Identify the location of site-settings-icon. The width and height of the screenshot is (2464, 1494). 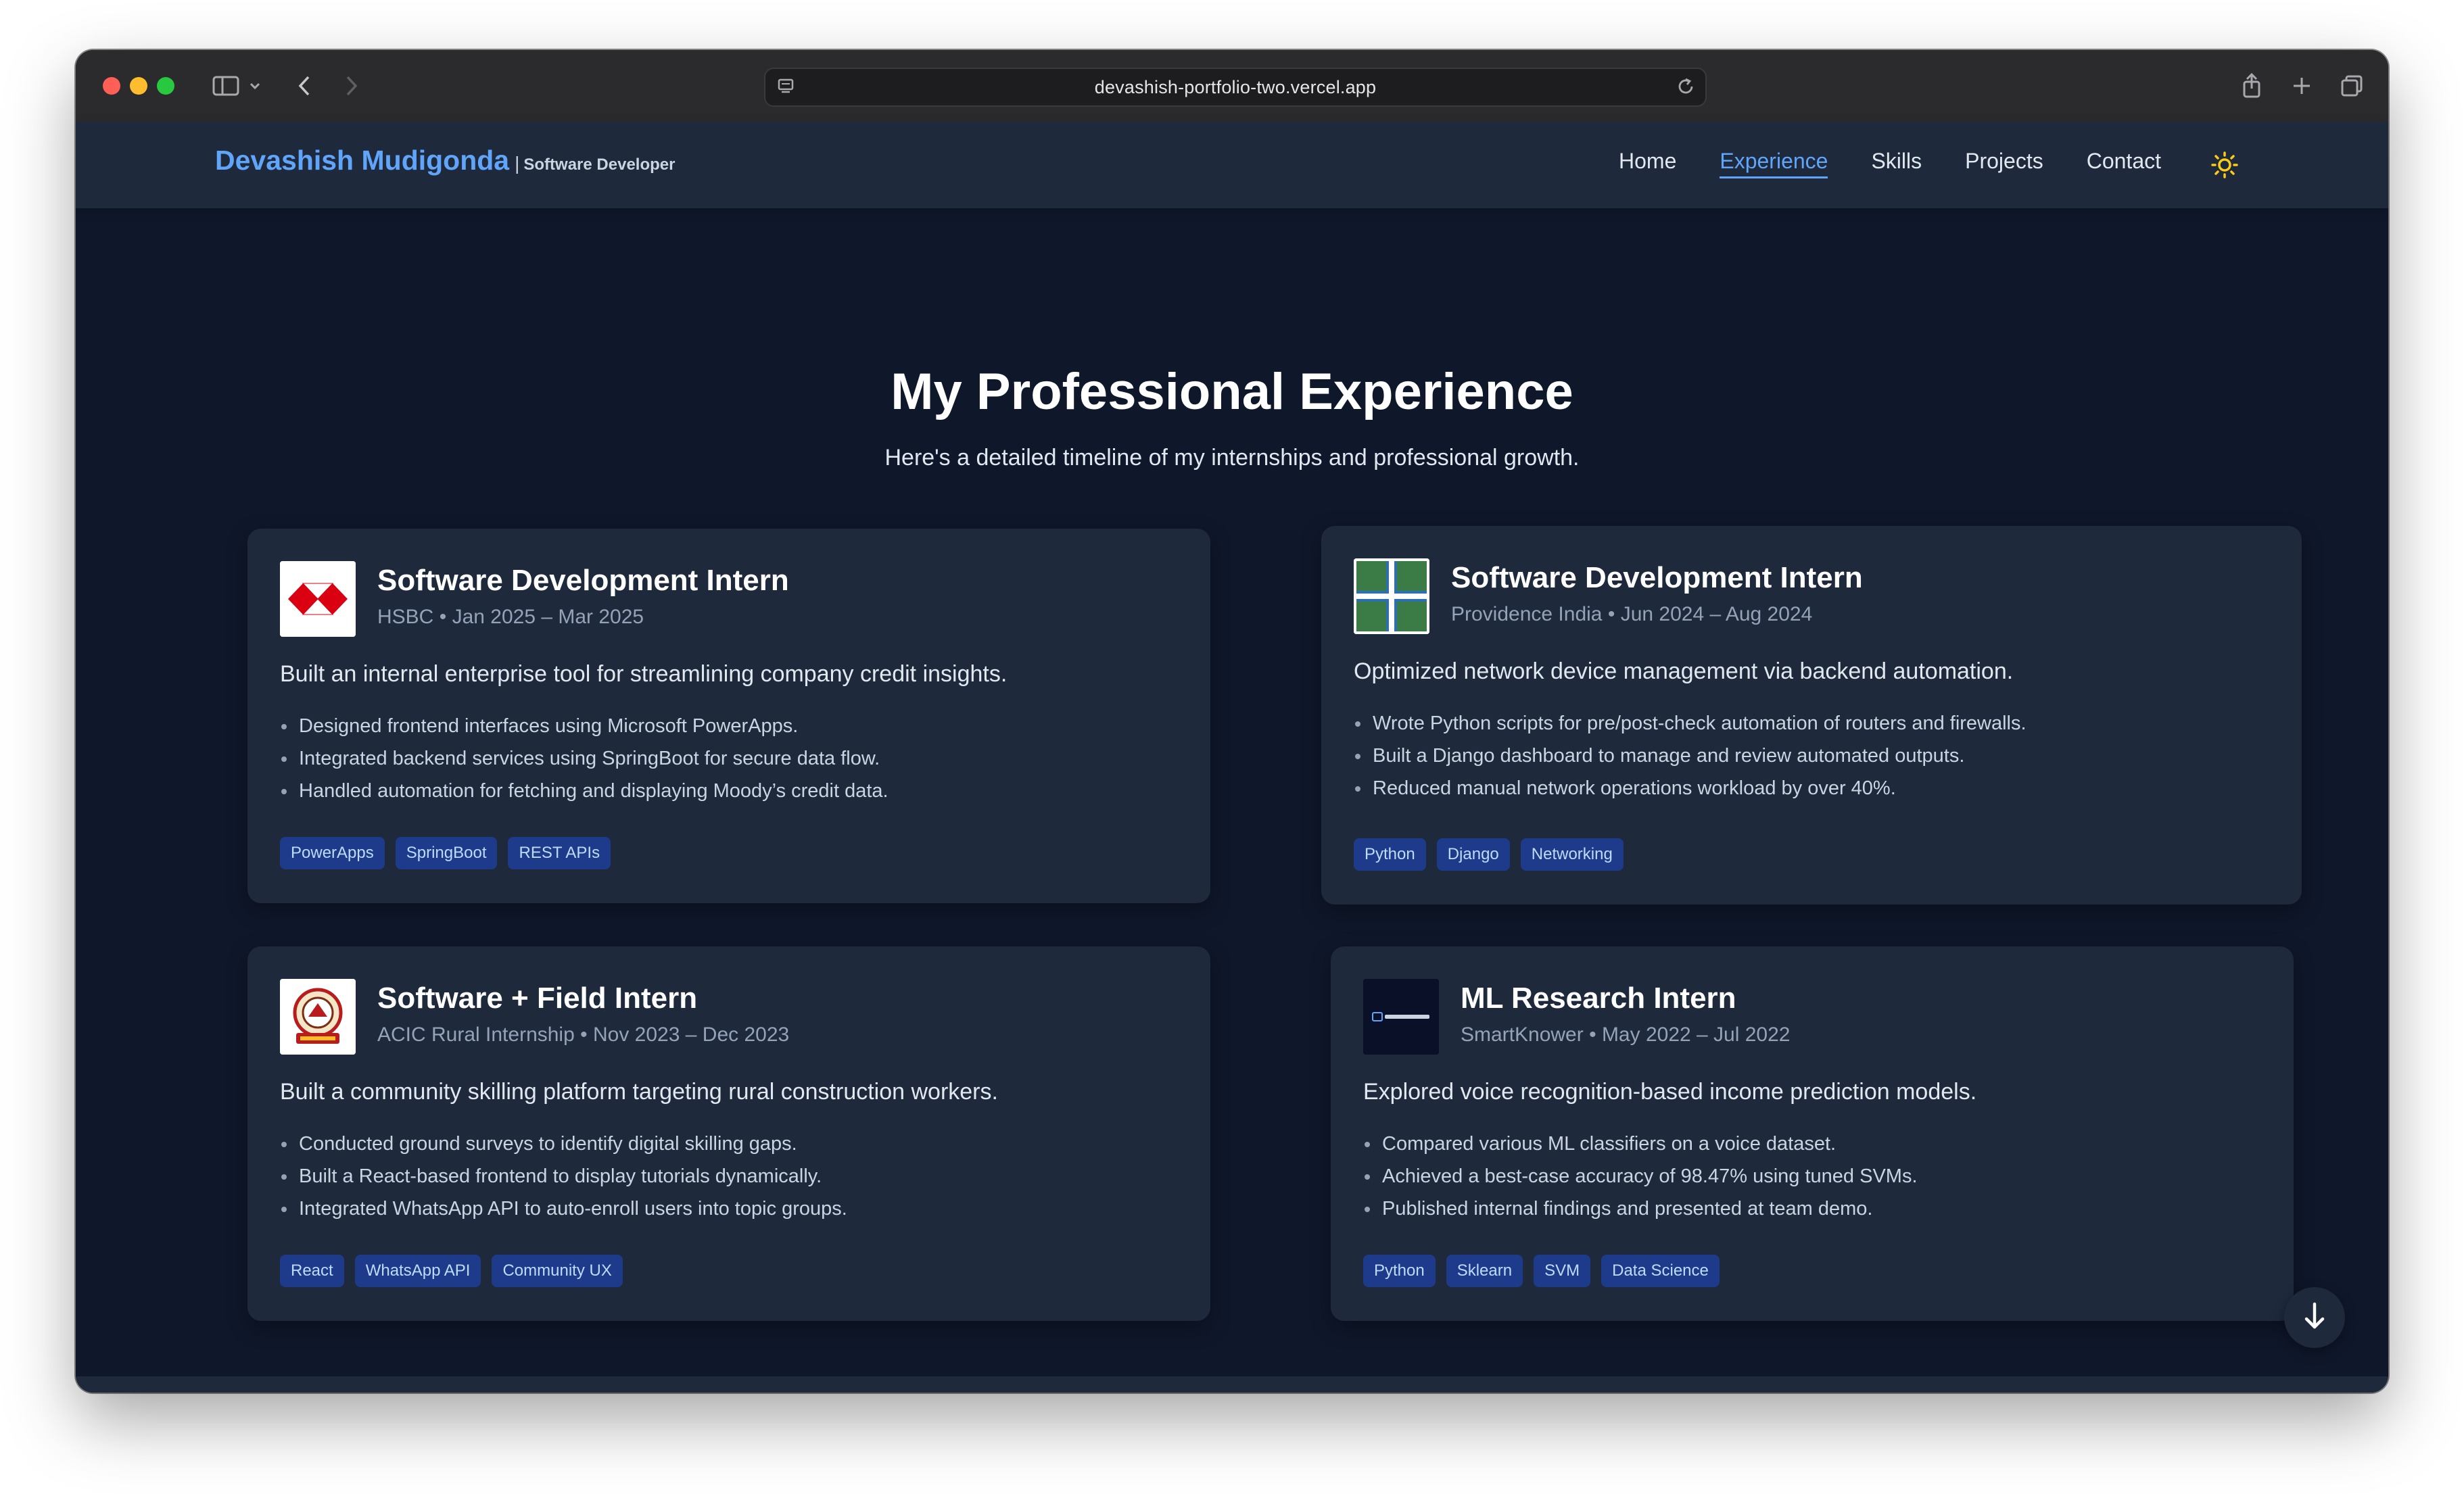
(785, 88).